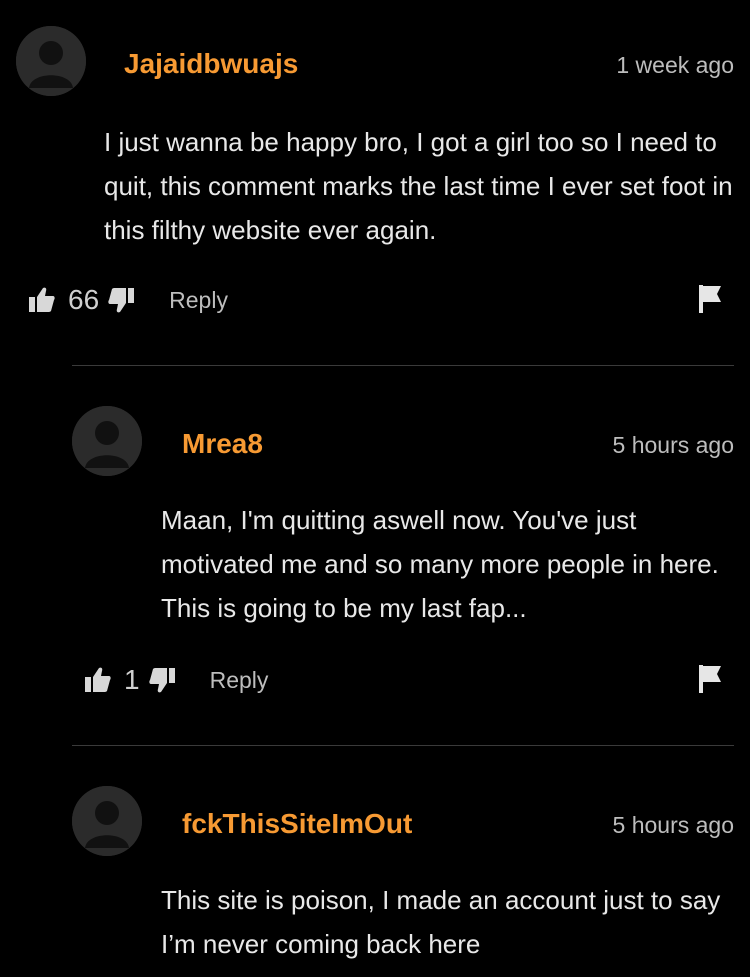 The image size is (750, 977). Describe the element at coordinates (297, 824) in the screenshot. I see `username: fckThisSiteImOut` at that location.